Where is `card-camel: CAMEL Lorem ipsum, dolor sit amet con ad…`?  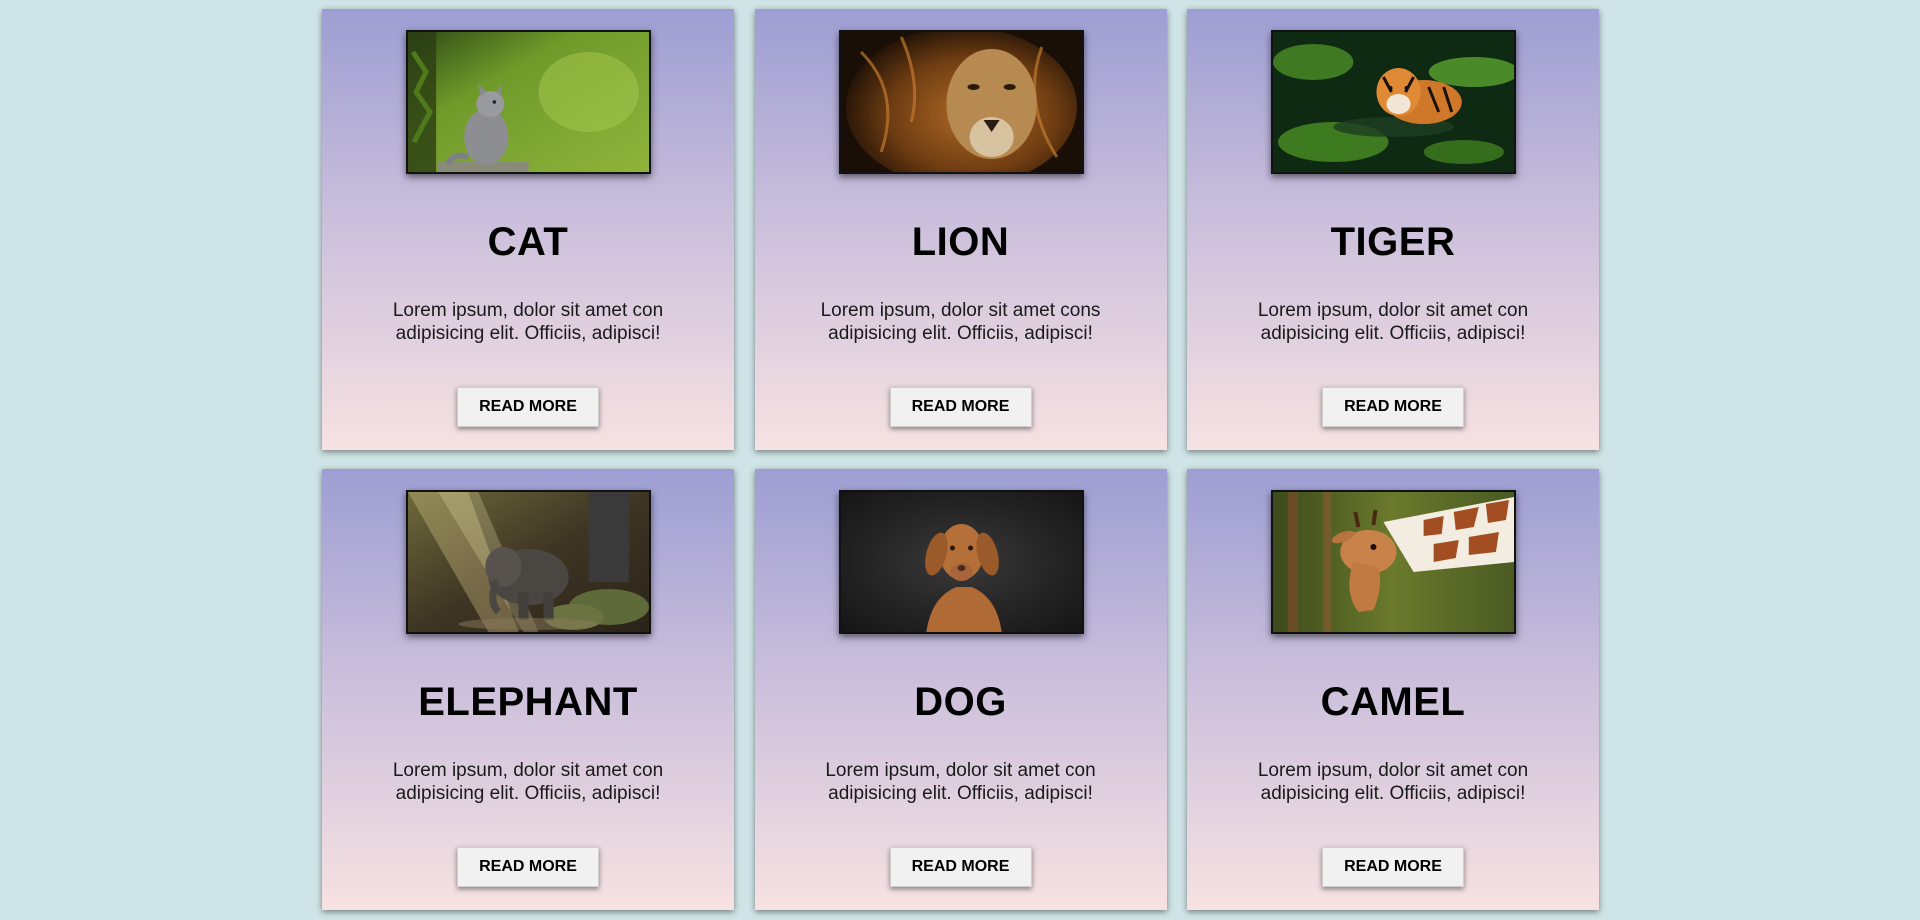
card-camel: CAMEL Lorem ipsum, dolor sit amet con ad… is located at coordinates (1393, 689).